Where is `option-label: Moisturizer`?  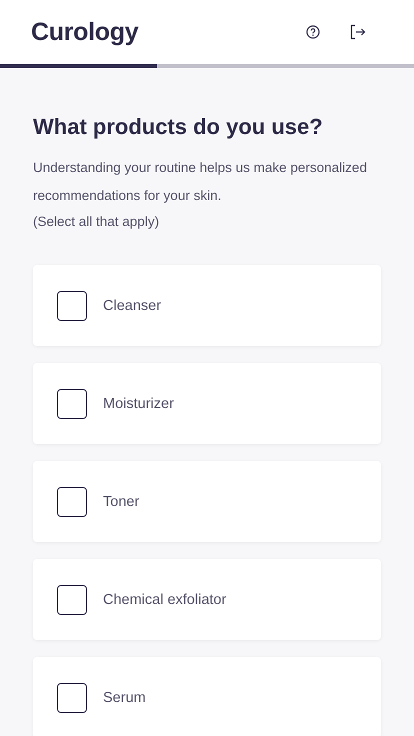
option-label: Moisturizer is located at coordinates (138, 404).